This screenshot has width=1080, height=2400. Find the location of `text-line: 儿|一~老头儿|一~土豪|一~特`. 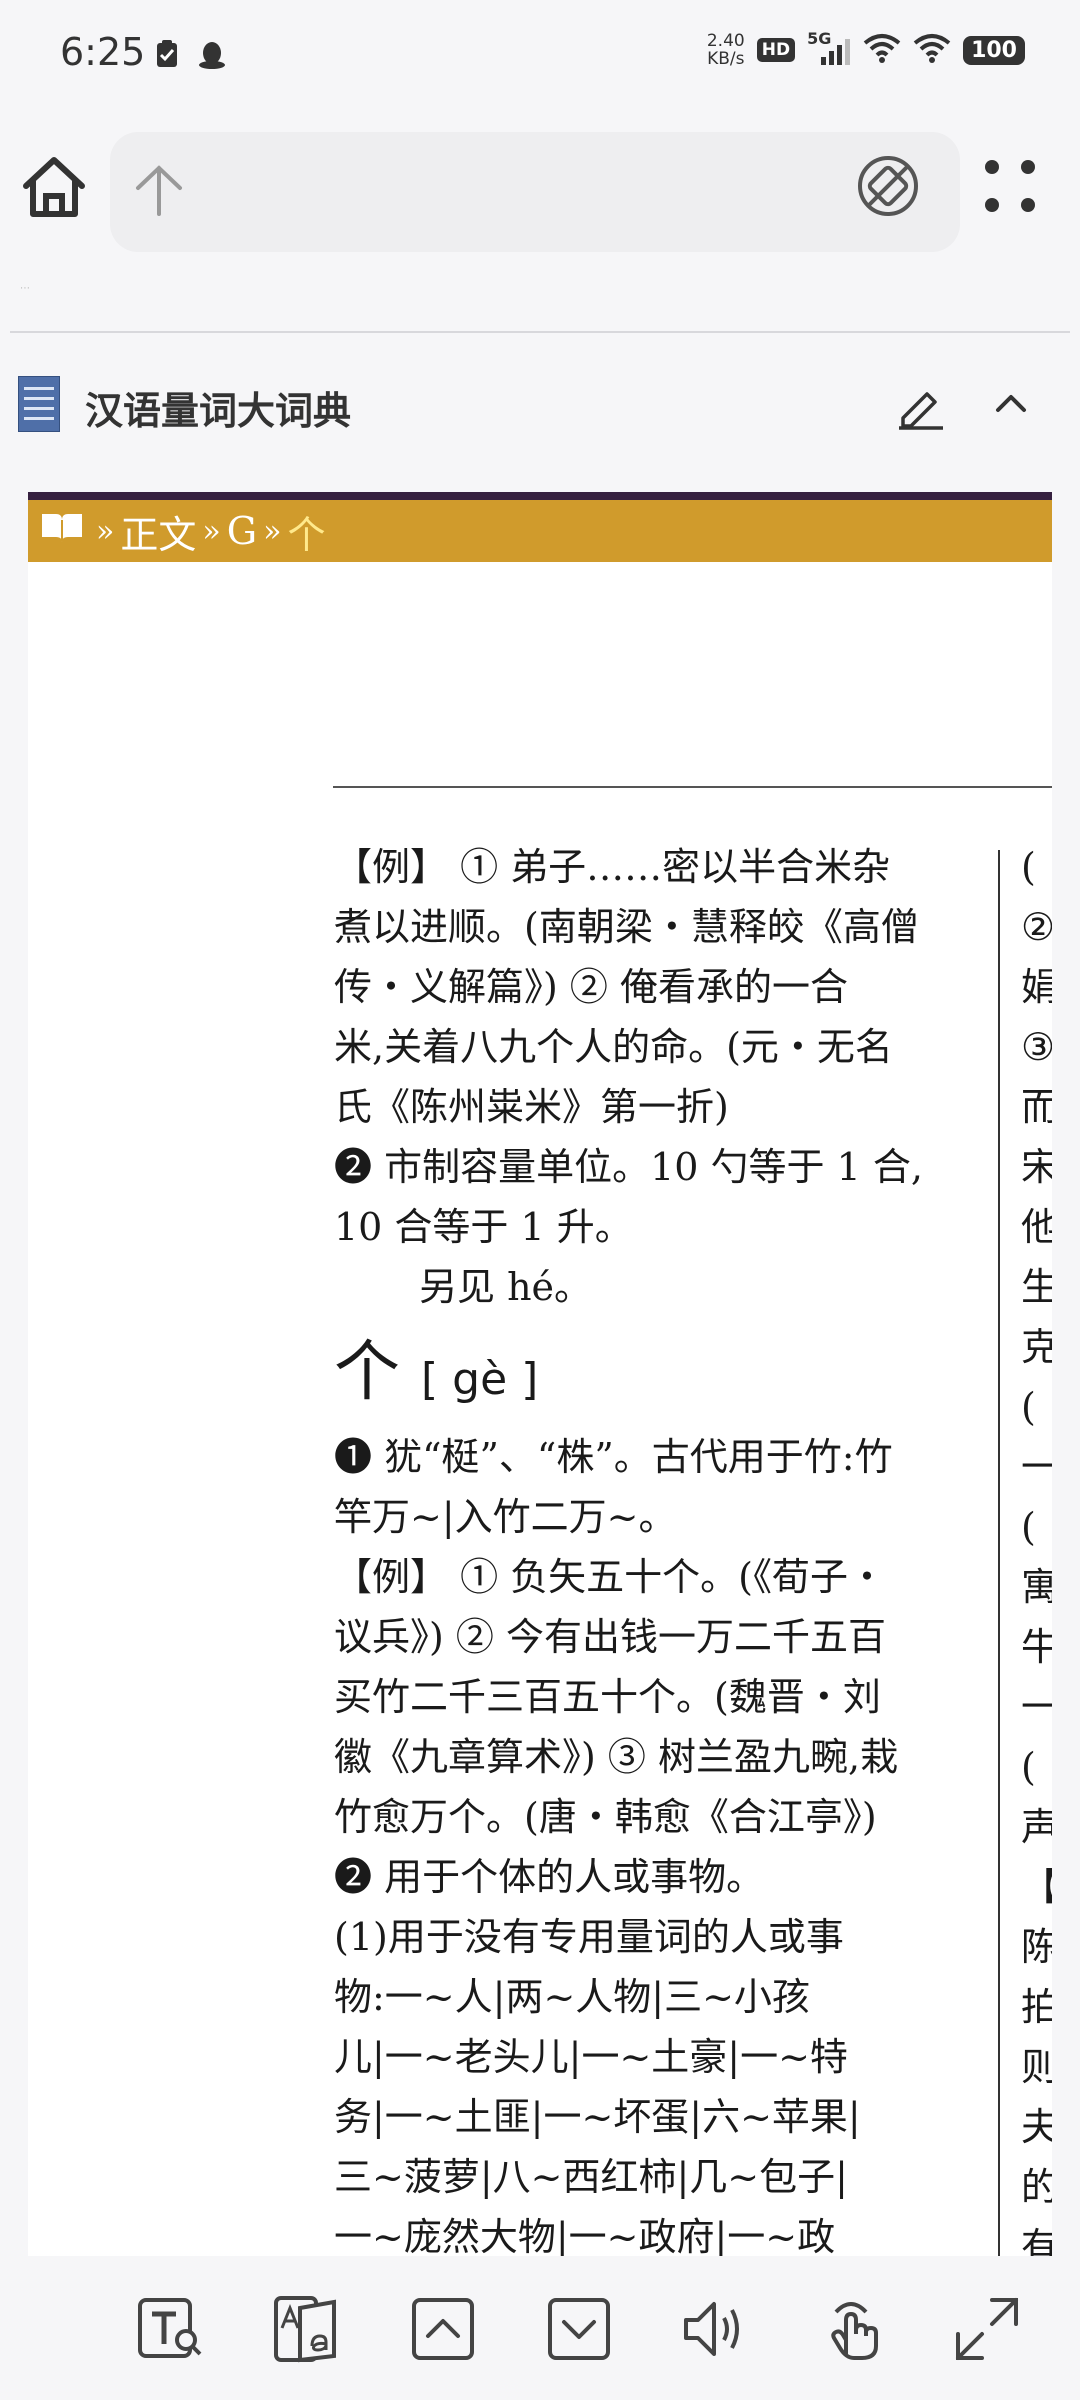

text-line: 儿|一~老头儿|一~土豪|一~特 is located at coordinates (591, 2057).